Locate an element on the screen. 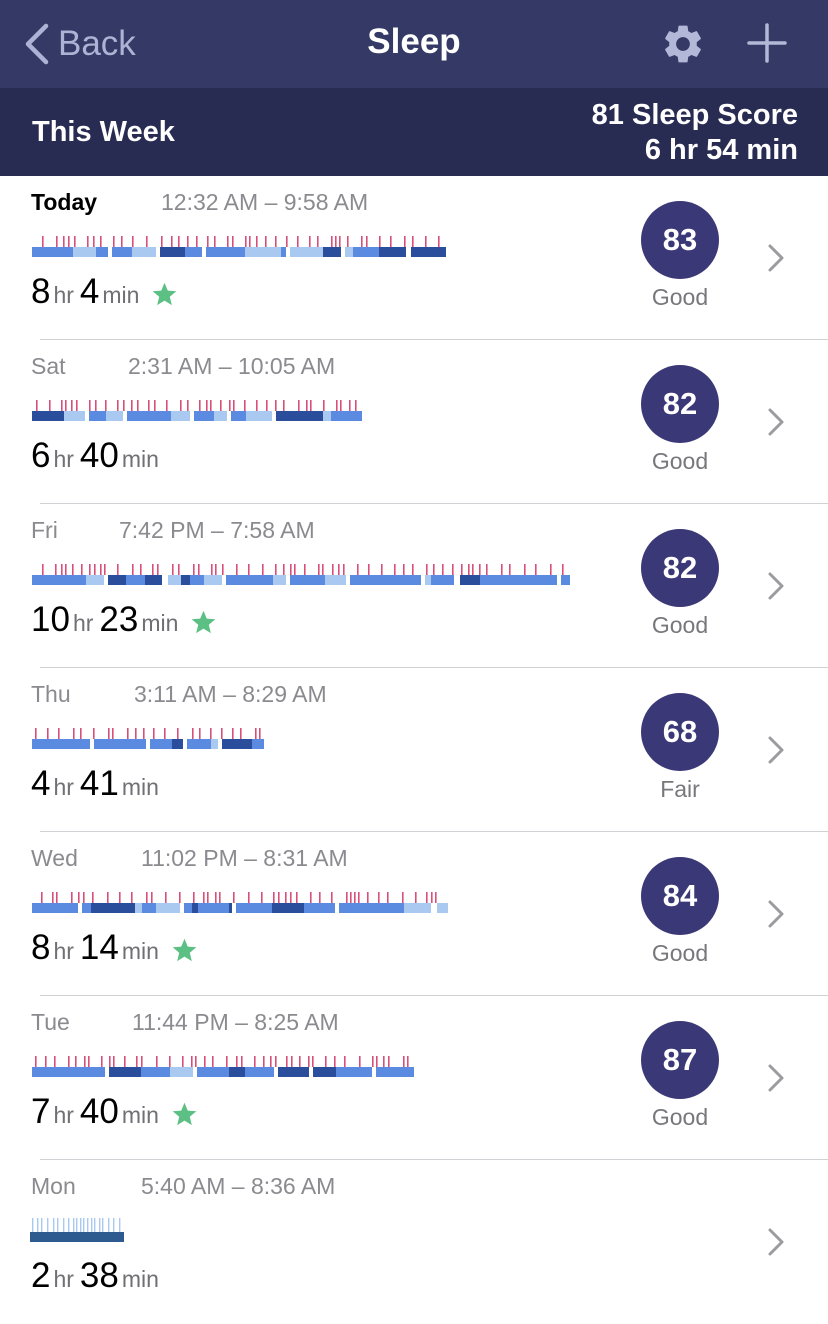  sleep-entry-mon: Mon 5:40 AM – 8:36 AM 2 hr 38 min is located at coordinates (414, 1242).